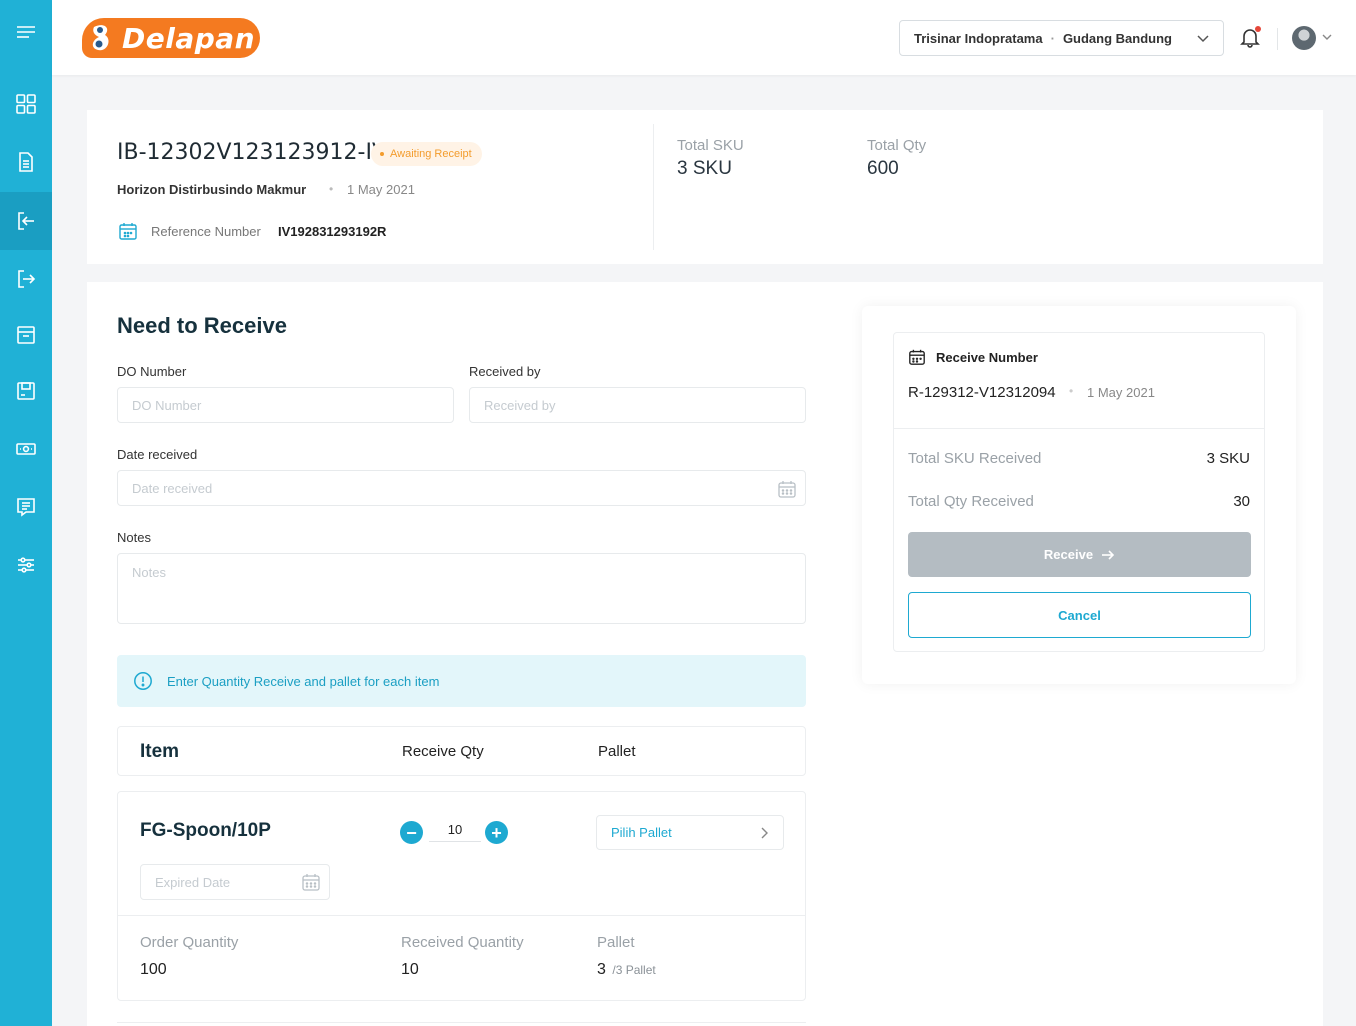  I want to click on pallet-label: Pallet, so click(616, 942).